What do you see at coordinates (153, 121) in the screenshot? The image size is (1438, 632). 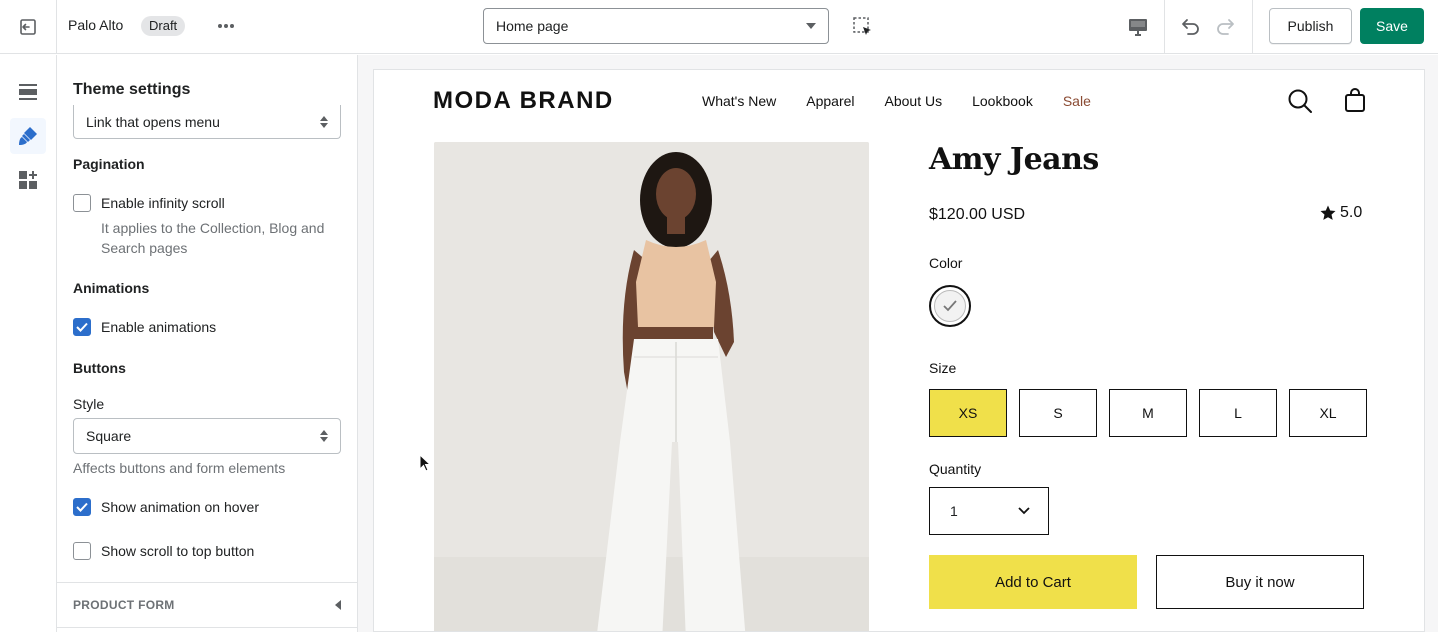 I see `menu-select-value: Link that opens menu` at bounding box center [153, 121].